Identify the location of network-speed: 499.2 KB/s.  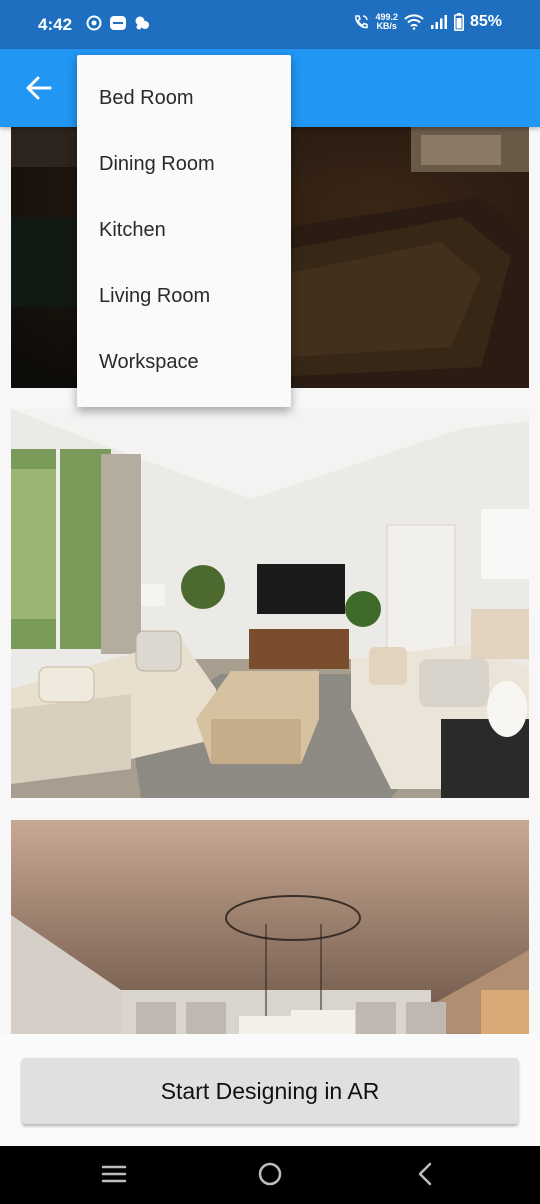
(386, 22).